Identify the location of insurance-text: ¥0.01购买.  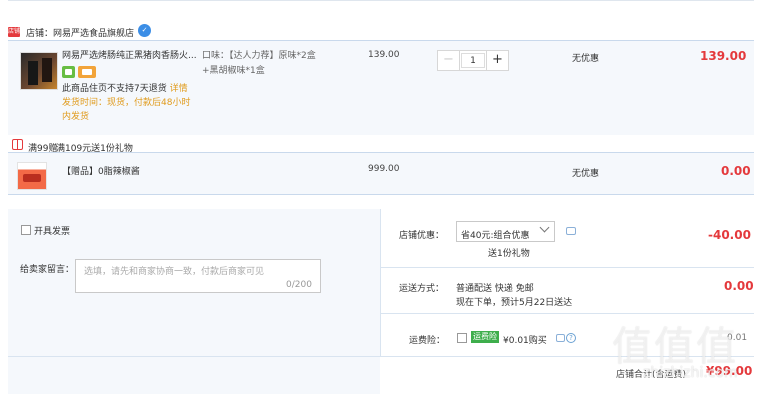
(525, 339).